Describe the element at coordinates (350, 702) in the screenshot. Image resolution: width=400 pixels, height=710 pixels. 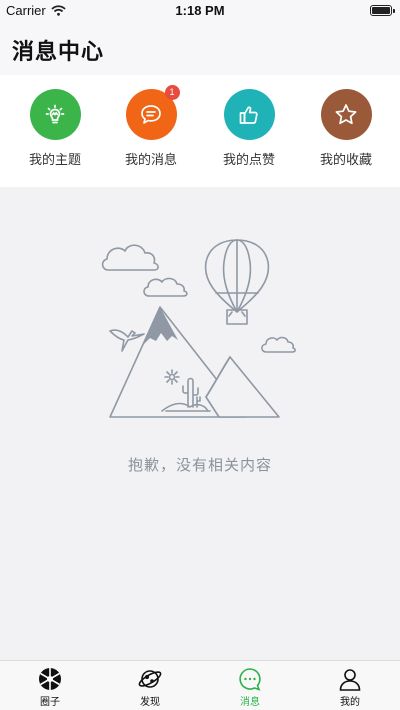
I see `tab-label: 我的` at that location.